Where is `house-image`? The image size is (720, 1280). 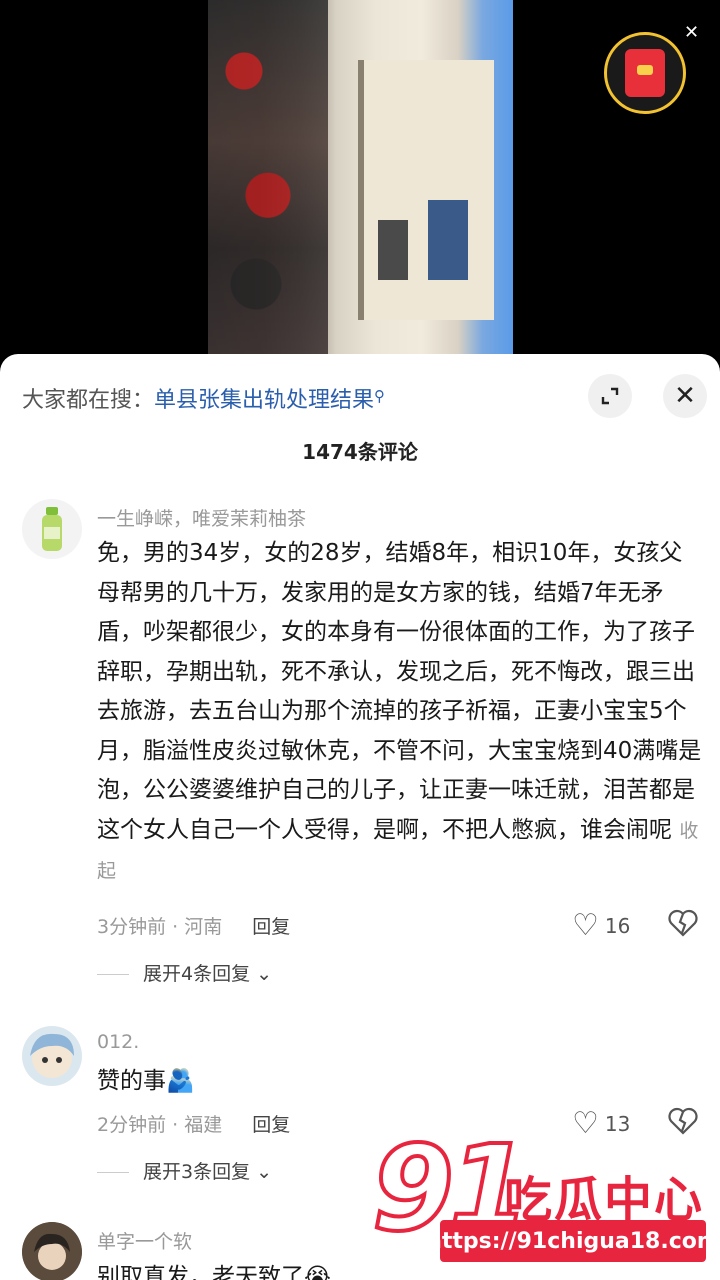 house-image is located at coordinates (426, 190).